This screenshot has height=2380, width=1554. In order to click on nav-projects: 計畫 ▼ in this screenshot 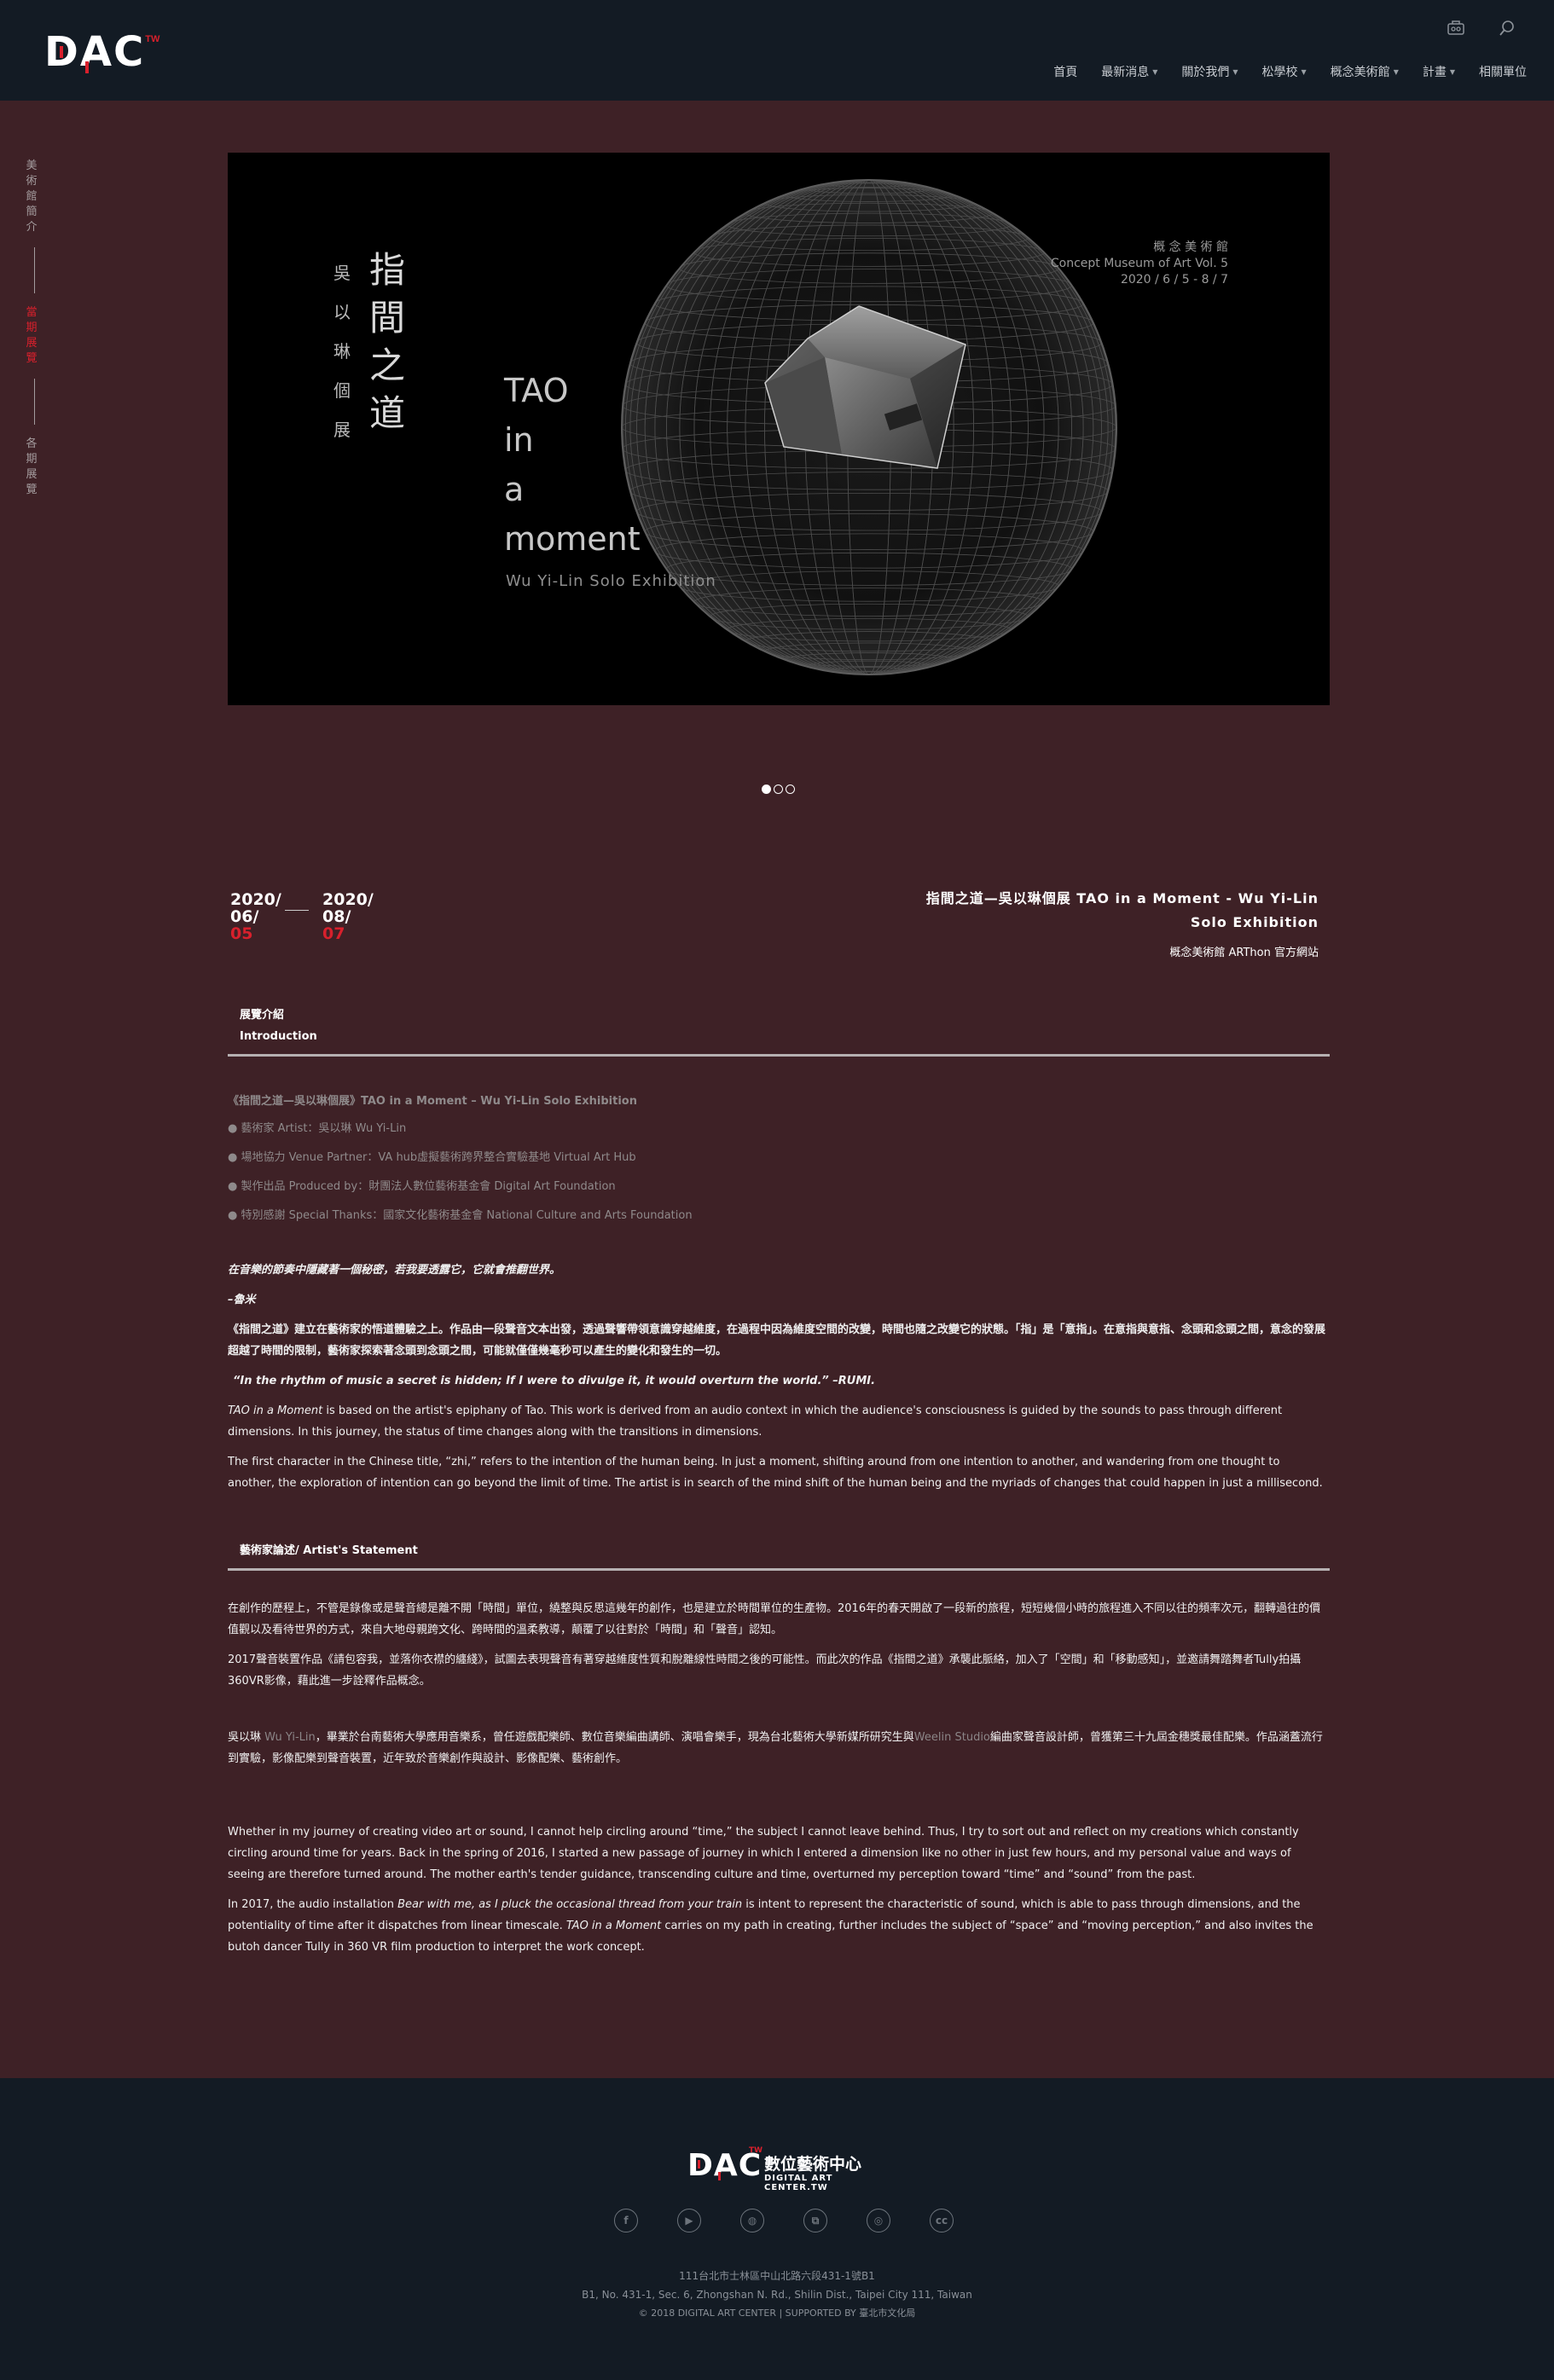, I will do `click(1439, 72)`.